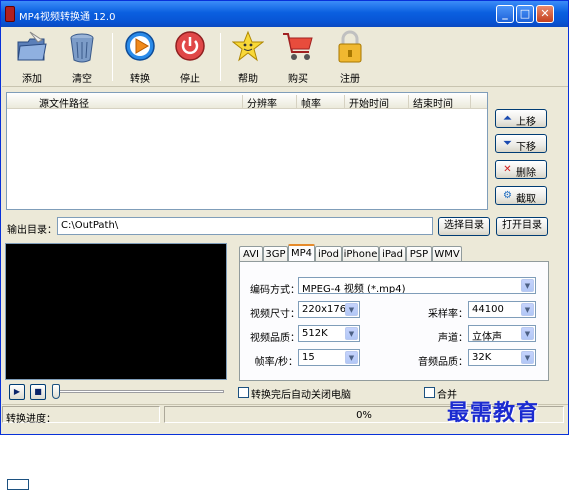  What do you see at coordinates (443, 362) in the screenshot?
I see `audio-quality-label: 音频品质：` at bounding box center [443, 362].